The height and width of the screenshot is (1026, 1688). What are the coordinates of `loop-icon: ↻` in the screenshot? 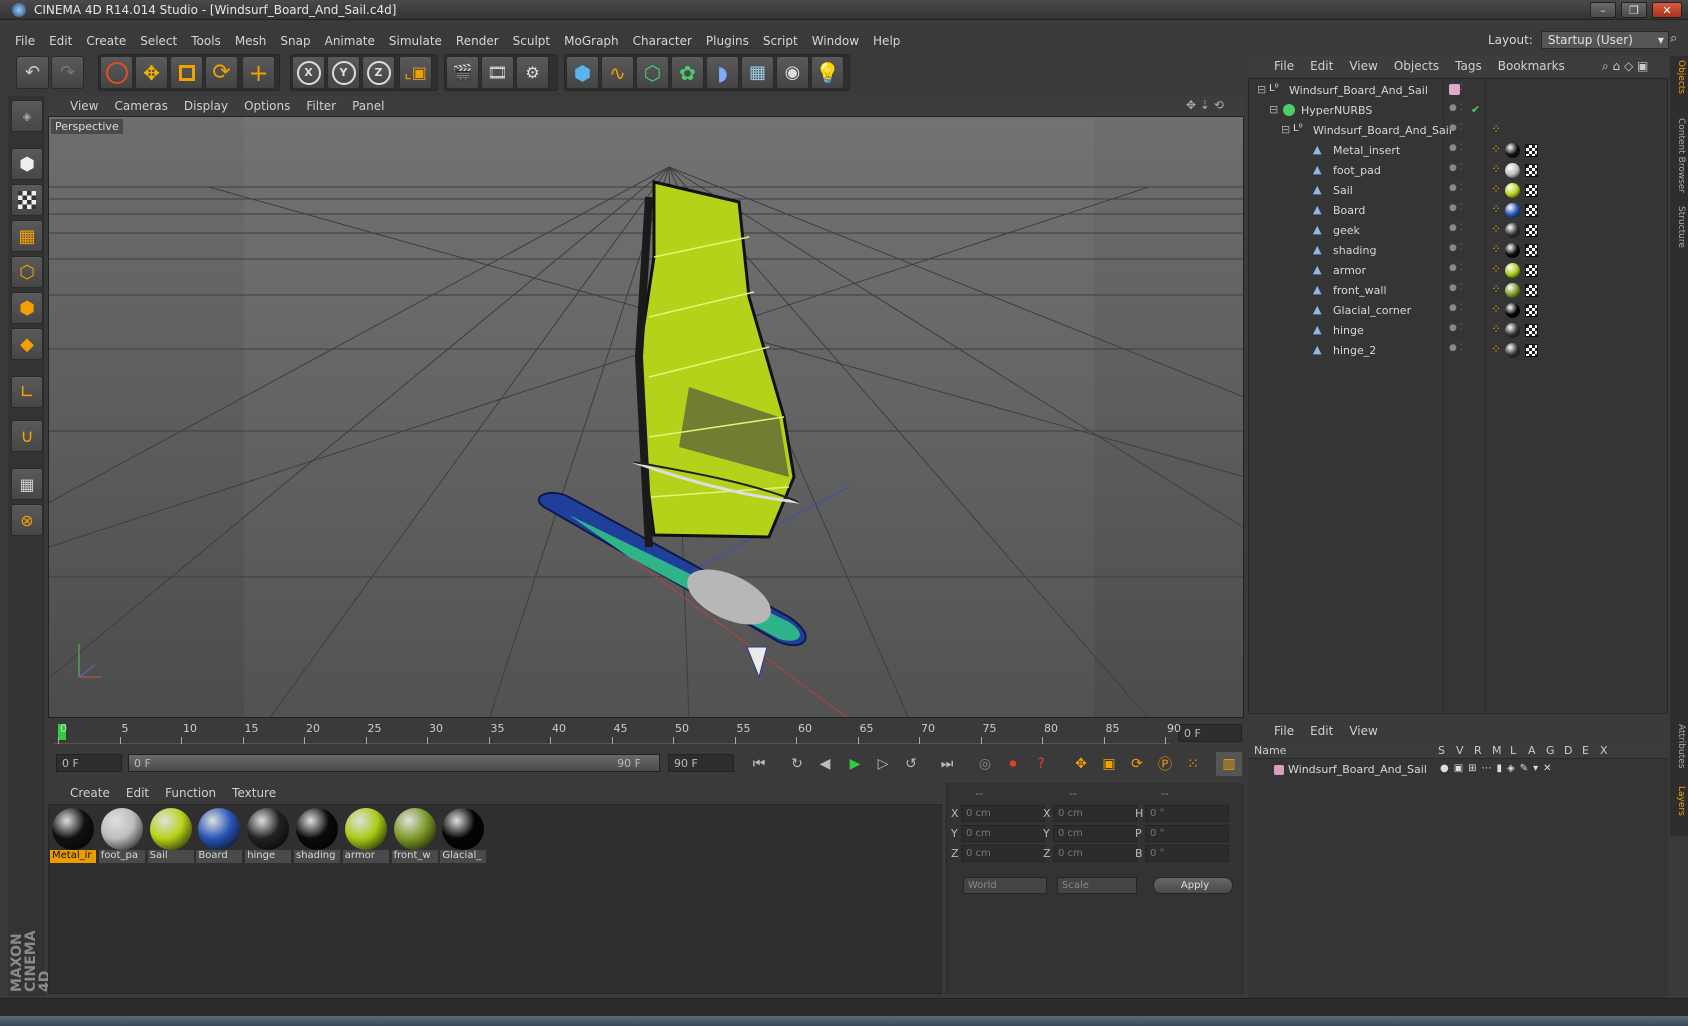 It's located at (797, 764).